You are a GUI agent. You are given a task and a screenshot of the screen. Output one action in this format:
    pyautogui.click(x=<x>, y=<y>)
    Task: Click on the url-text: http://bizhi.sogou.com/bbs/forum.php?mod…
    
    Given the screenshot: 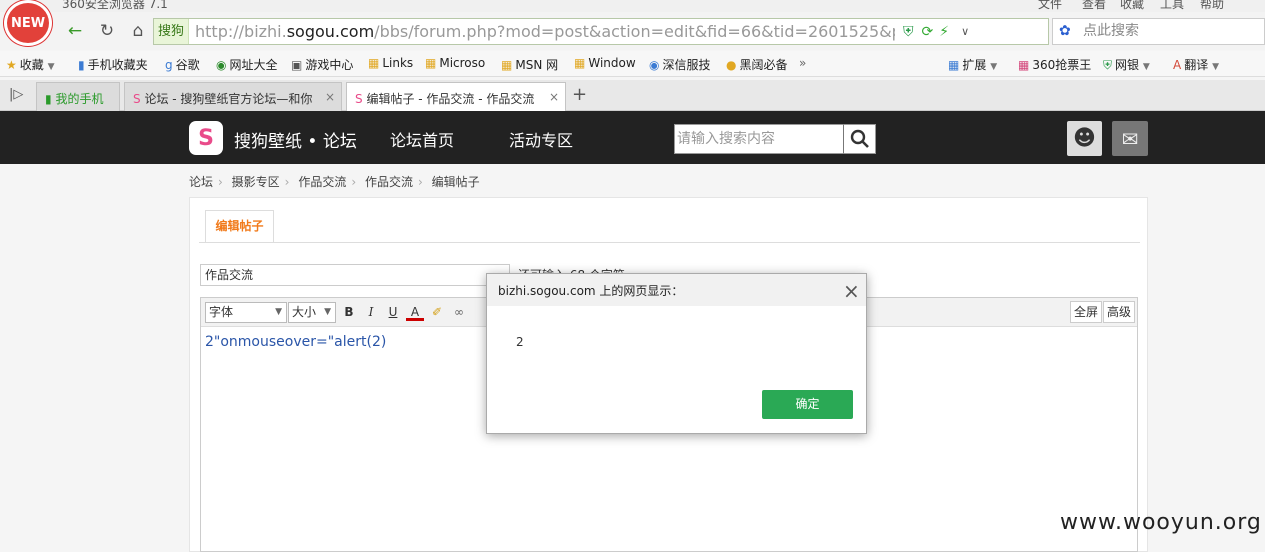 What is the action you would take?
    pyautogui.click(x=542, y=31)
    